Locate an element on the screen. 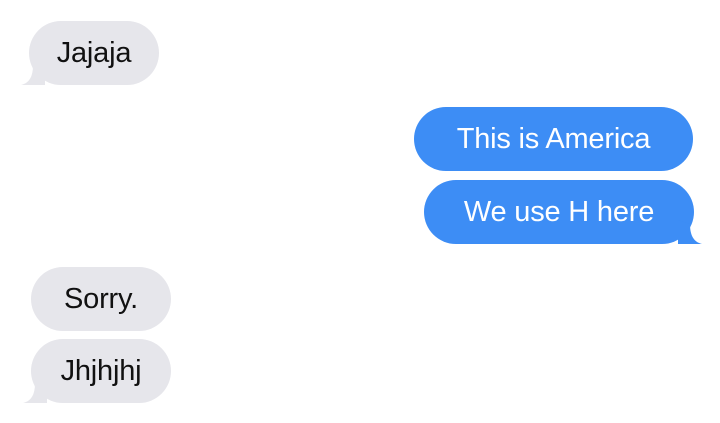  sent-message-bubble: This is America is located at coordinates (553, 139).